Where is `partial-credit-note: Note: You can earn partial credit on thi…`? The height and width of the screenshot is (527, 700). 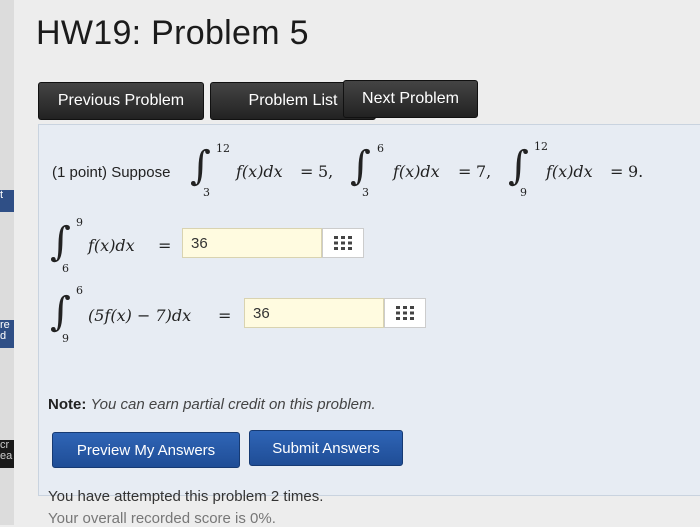 partial-credit-note: Note: You can earn partial credit on thi… is located at coordinates (212, 404).